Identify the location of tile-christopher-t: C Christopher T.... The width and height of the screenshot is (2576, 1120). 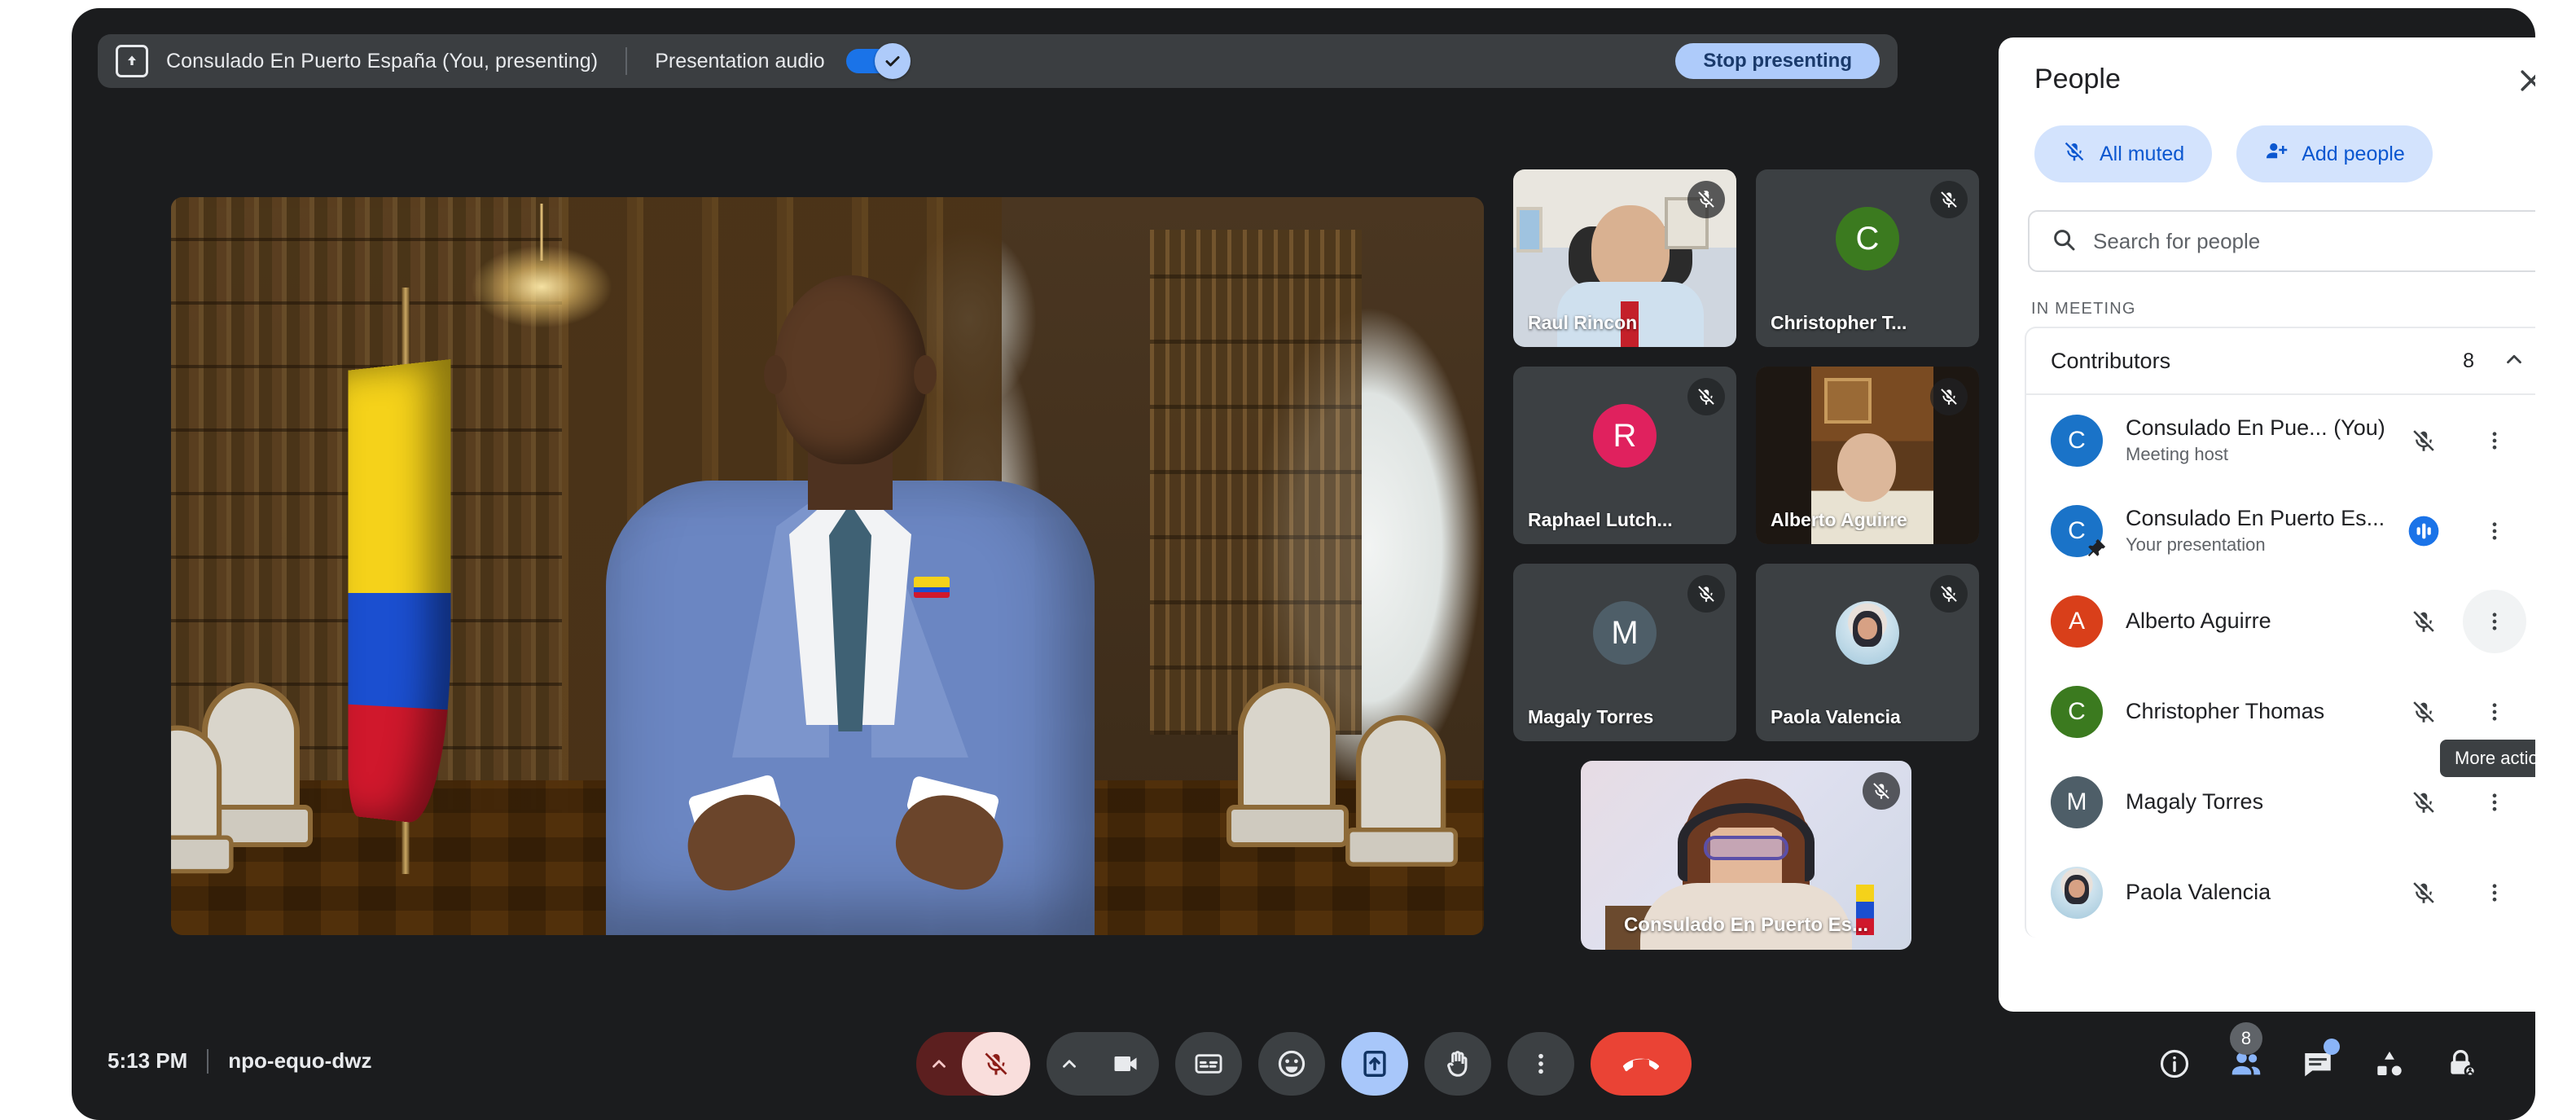
(1867, 258).